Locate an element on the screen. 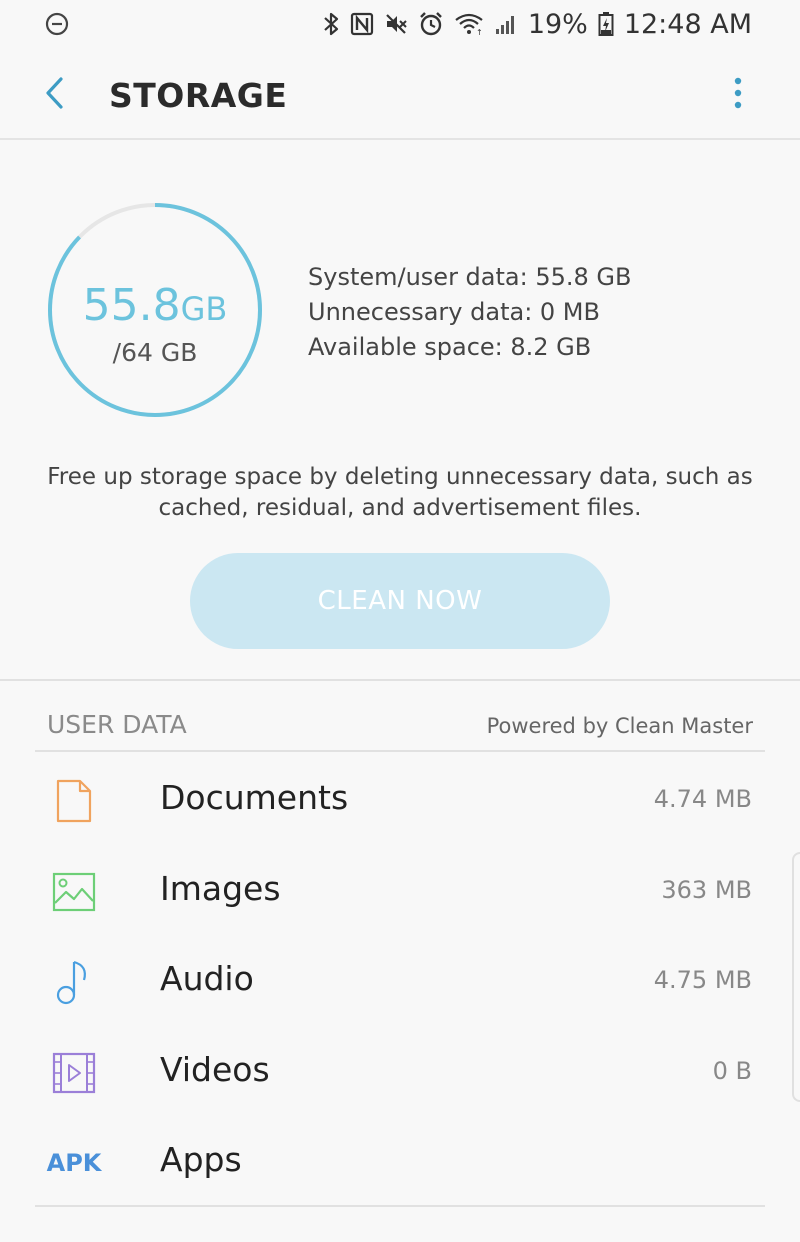 The image size is (800, 1242). item-label: Images is located at coordinates (220, 888).